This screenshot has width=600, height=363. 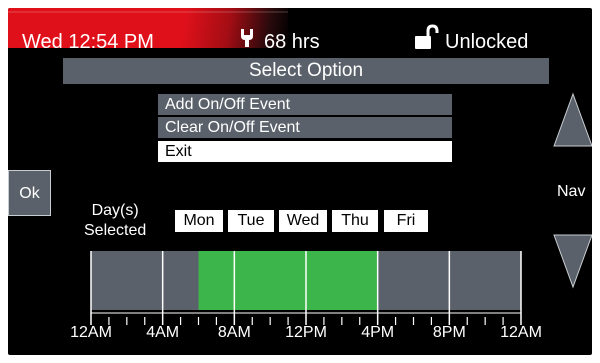 I want to click on tick-label-12am-end: 12AM, so click(x=521, y=332).